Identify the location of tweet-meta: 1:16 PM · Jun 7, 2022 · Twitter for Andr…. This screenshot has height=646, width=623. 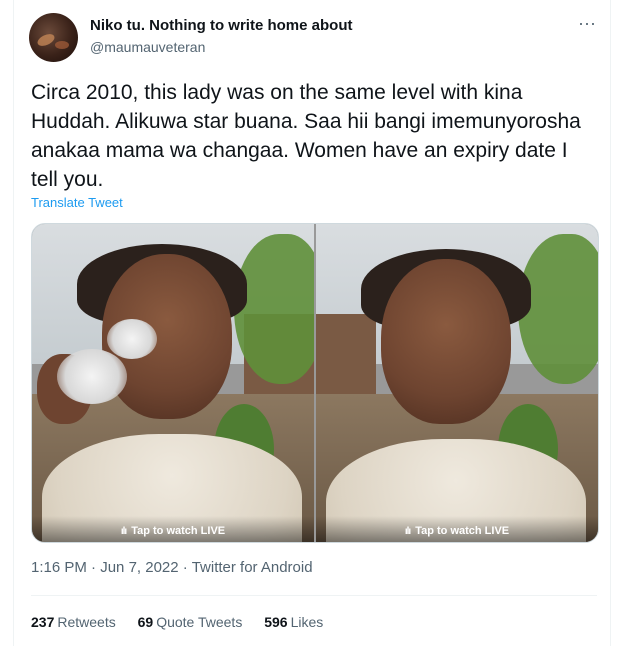
(172, 567).